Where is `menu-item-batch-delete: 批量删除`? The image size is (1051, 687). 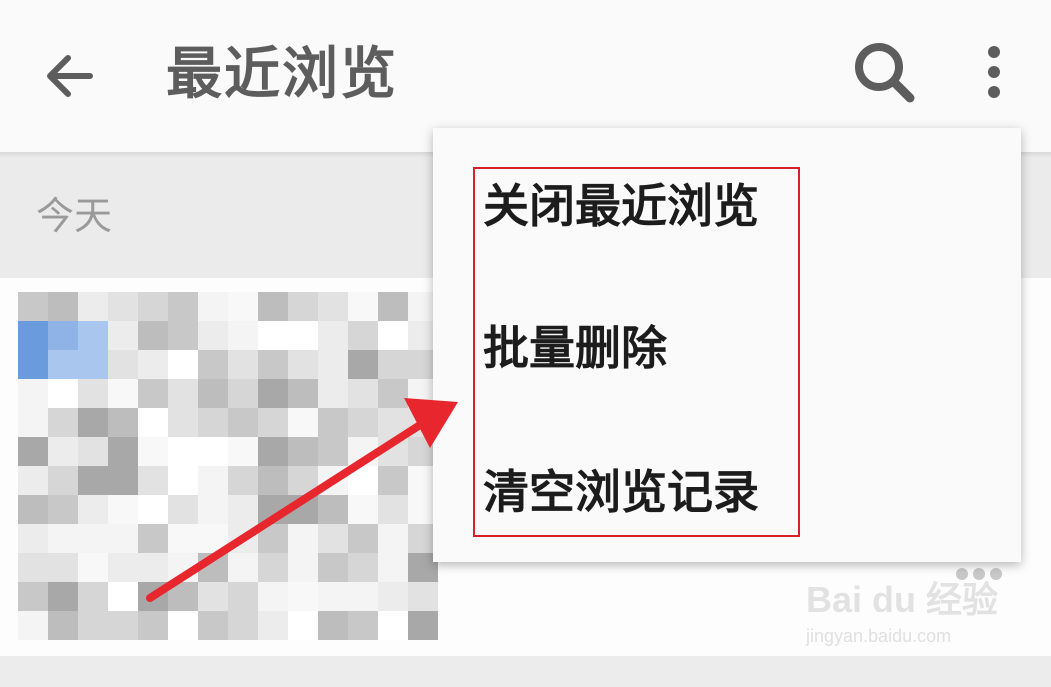
menu-item-batch-delete: 批量删除 is located at coordinates (575, 348).